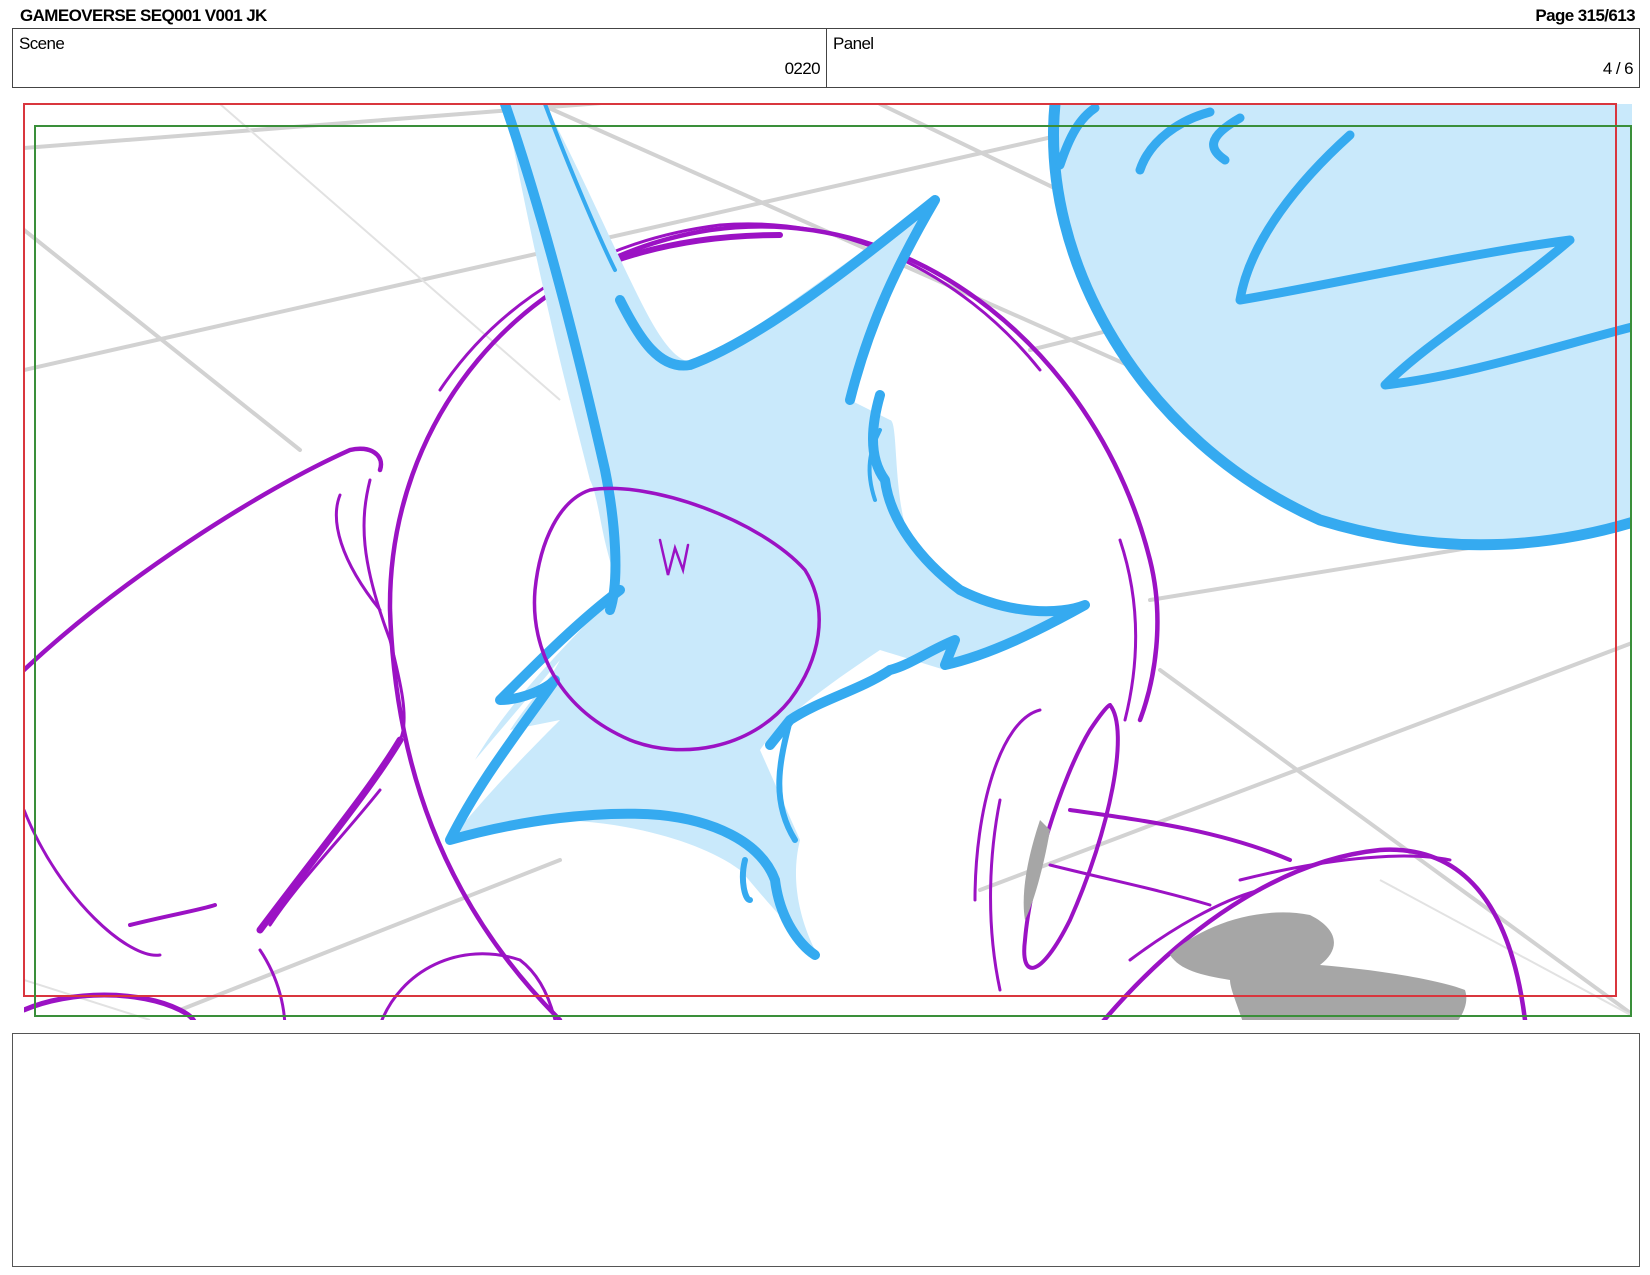  I want to click on shadow-shape, so click(1318, 966).